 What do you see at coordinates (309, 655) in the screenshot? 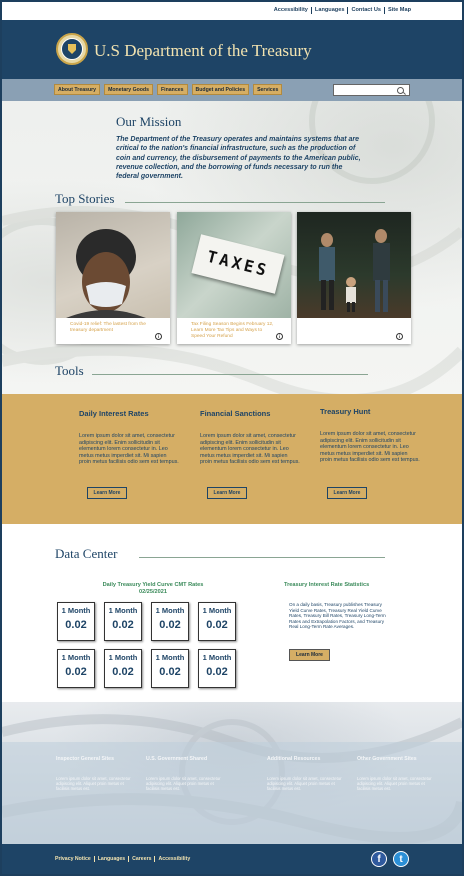
I see `stats-learn-more-button: Learn More` at bounding box center [309, 655].